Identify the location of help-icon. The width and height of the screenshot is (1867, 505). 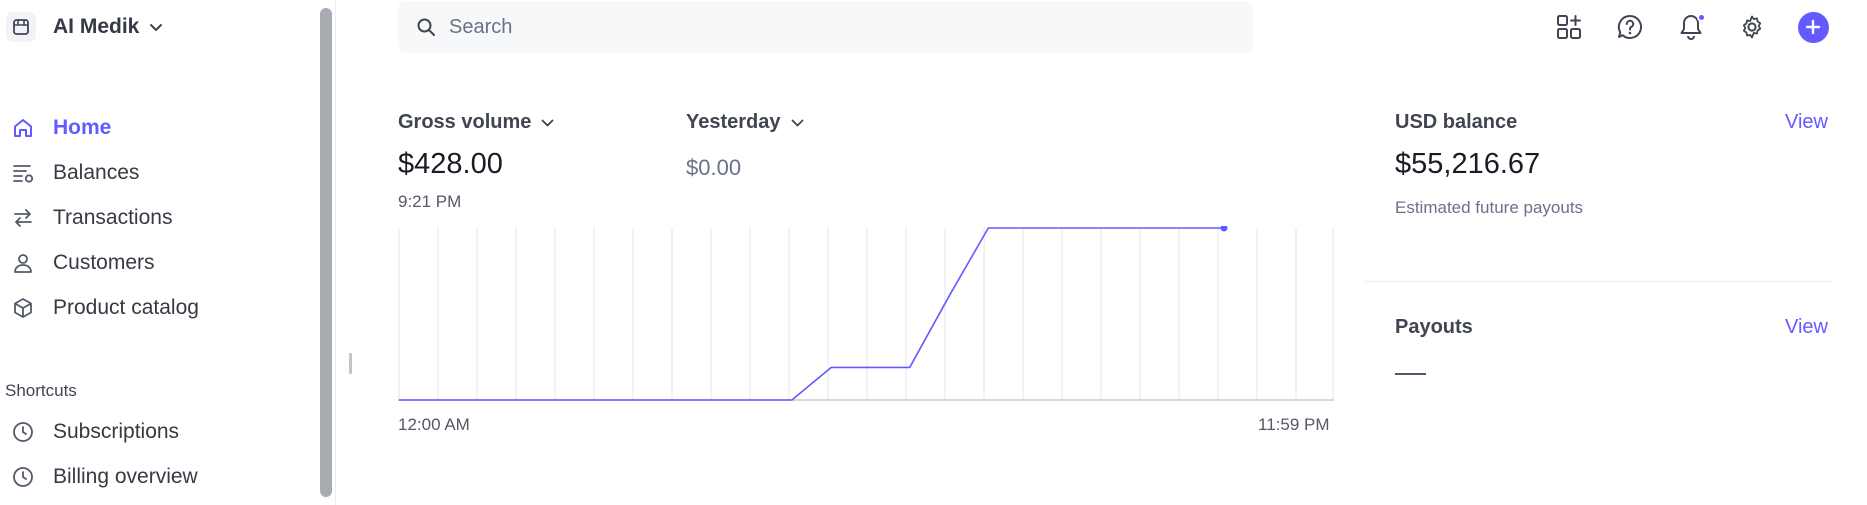
(1630, 27).